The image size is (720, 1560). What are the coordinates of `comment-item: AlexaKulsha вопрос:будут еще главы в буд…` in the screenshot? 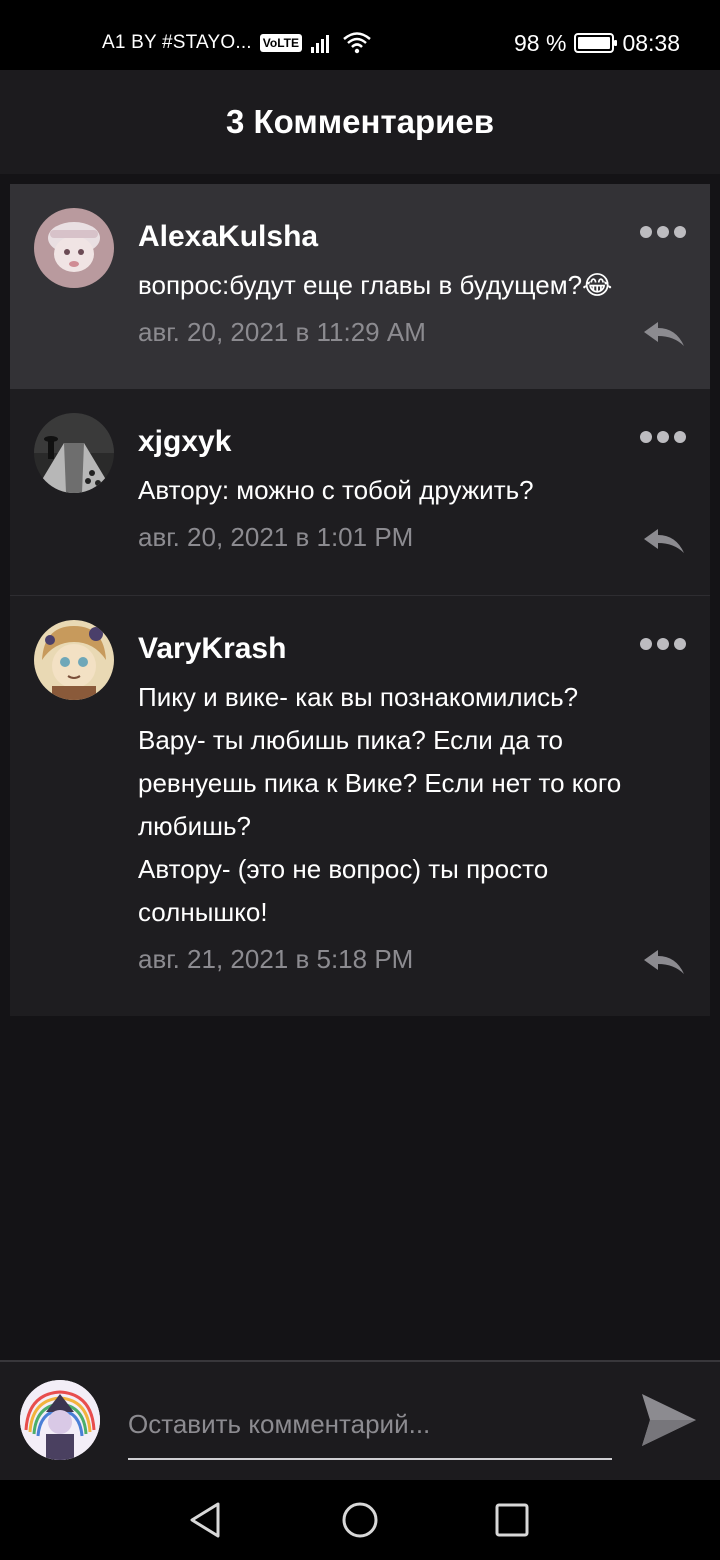 It's located at (360, 286).